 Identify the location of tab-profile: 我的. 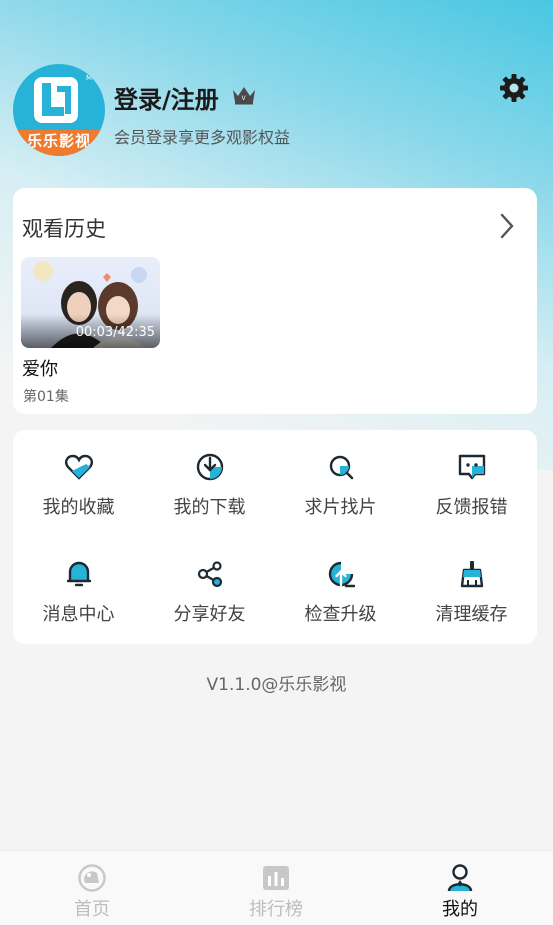
(460, 888).